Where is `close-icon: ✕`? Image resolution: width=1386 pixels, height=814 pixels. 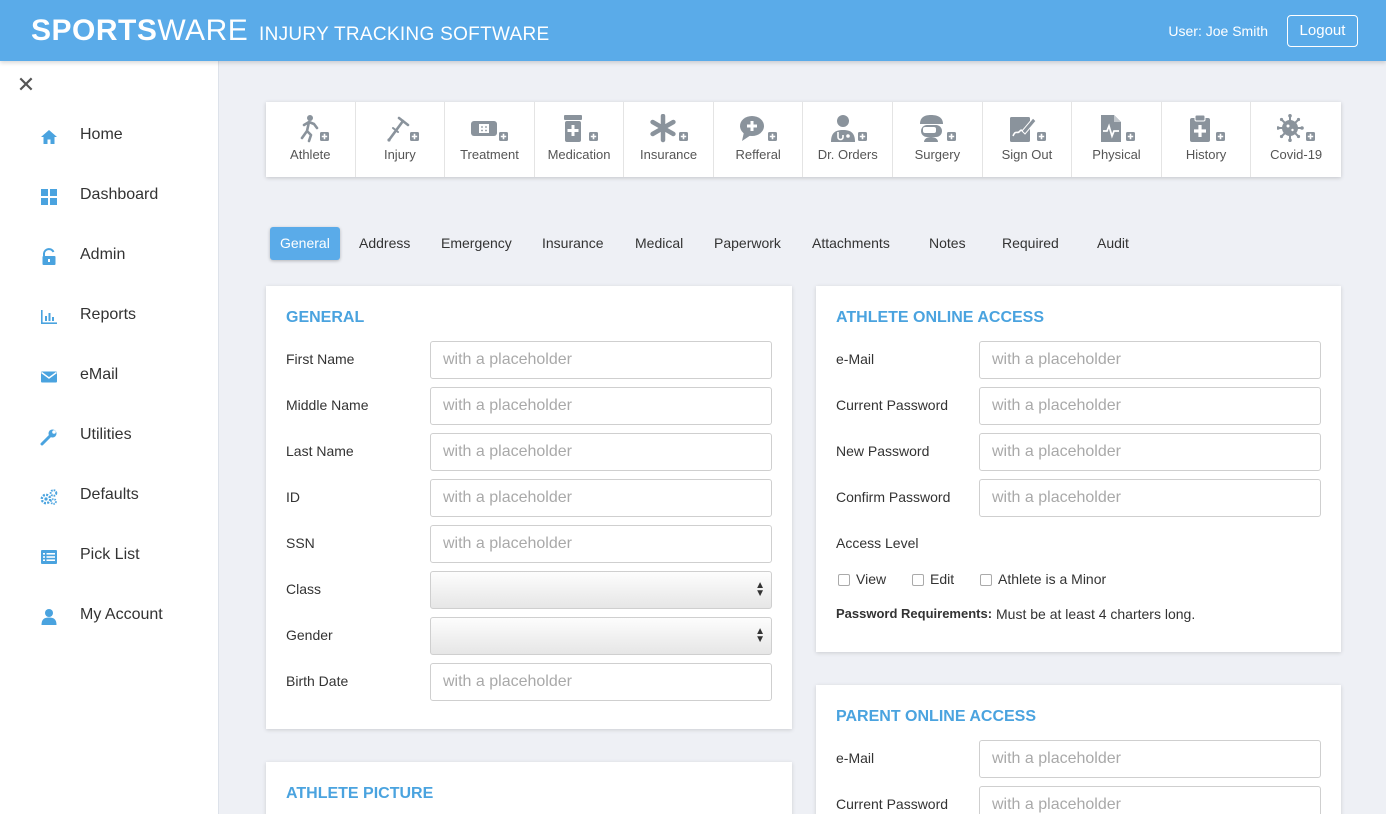
close-icon: ✕ is located at coordinates (26, 85).